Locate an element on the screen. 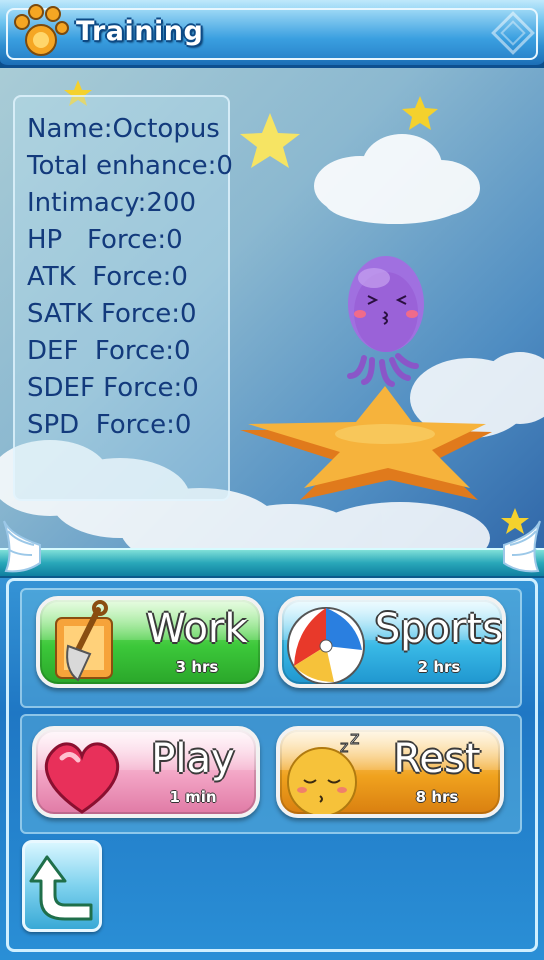 The height and width of the screenshot is (960, 544). work-duration: 3 hrs is located at coordinates (197, 667).